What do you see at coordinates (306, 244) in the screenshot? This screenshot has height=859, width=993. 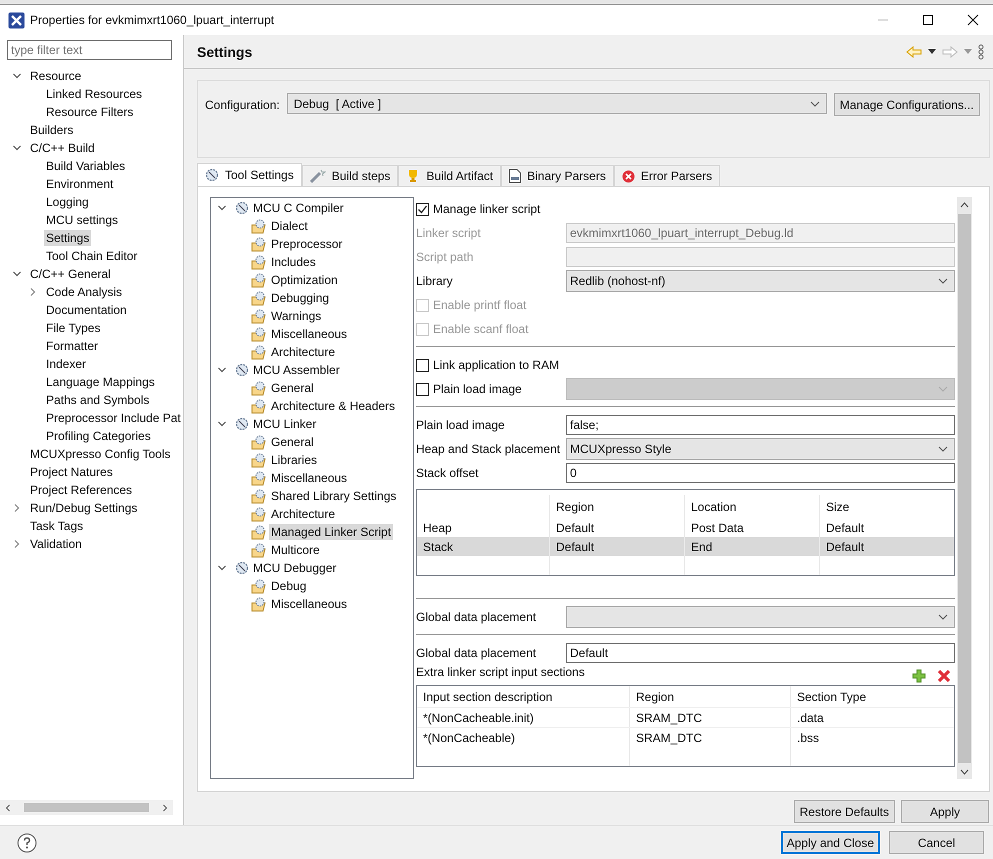 I see `tool-tree-item: Preprocessor` at bounding box center [306, 244].